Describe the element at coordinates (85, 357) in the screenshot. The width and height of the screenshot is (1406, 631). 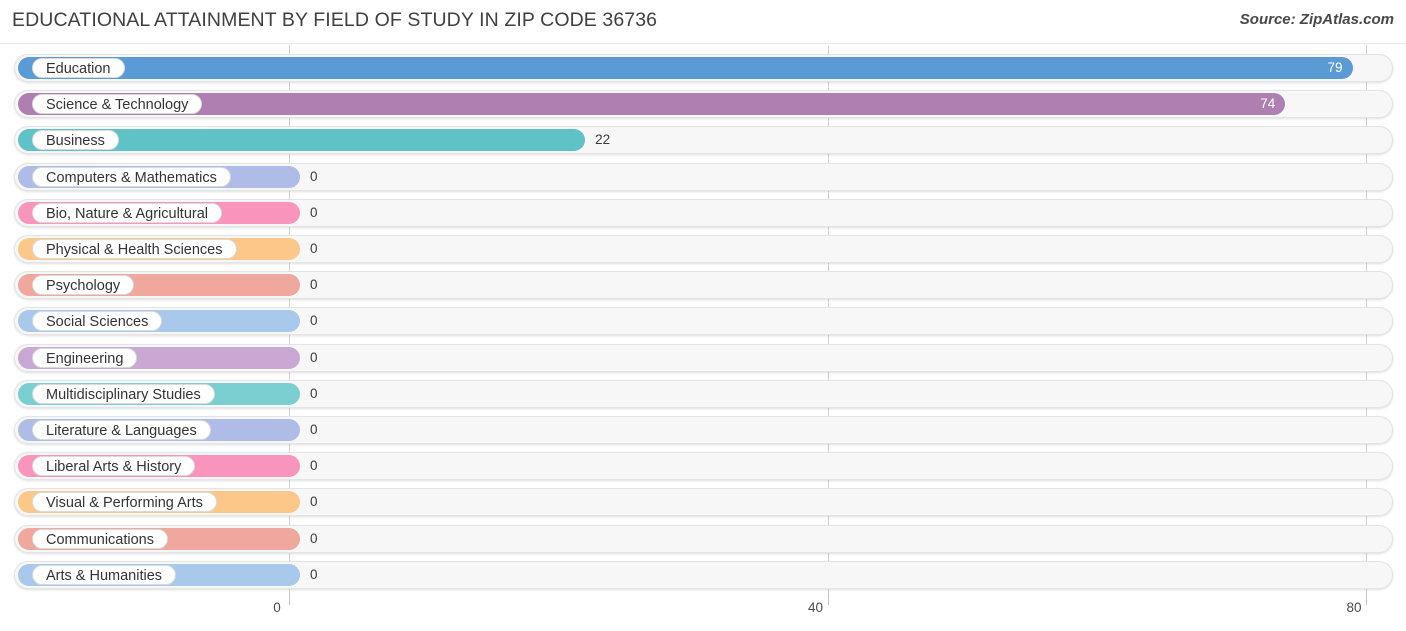
I see `category-label: Engineering` at that location.